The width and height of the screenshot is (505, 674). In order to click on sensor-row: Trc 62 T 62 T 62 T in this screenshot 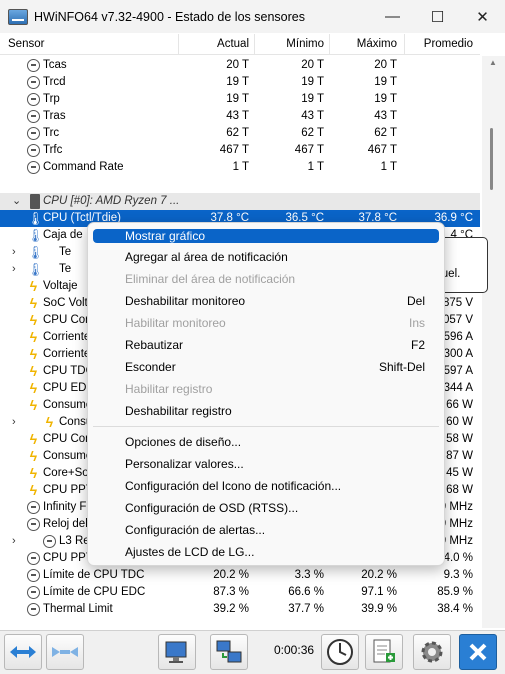, I will do `click(240, 133)`.